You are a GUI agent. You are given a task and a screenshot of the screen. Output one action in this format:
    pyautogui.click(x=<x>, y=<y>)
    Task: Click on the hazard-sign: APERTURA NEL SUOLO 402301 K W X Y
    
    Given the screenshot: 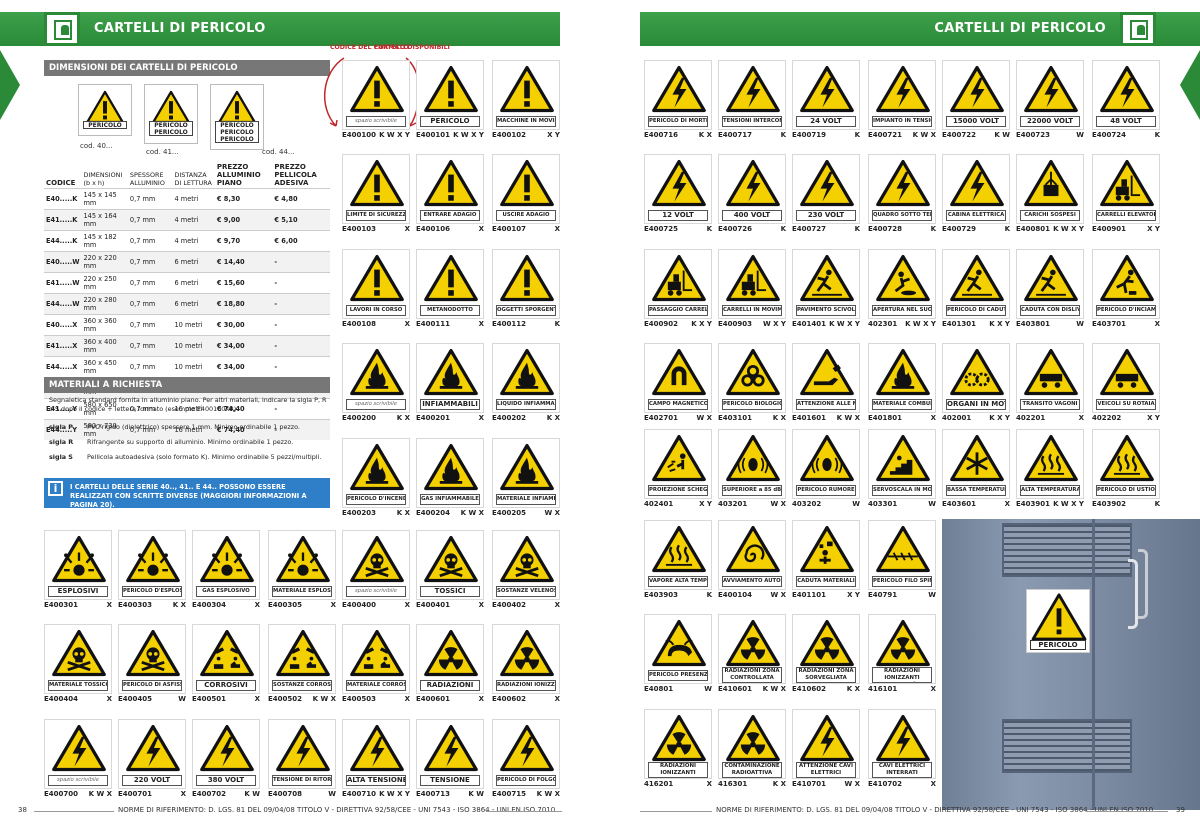 What is the action you would take?
    pyautogui.click(x=902, y=290)
    